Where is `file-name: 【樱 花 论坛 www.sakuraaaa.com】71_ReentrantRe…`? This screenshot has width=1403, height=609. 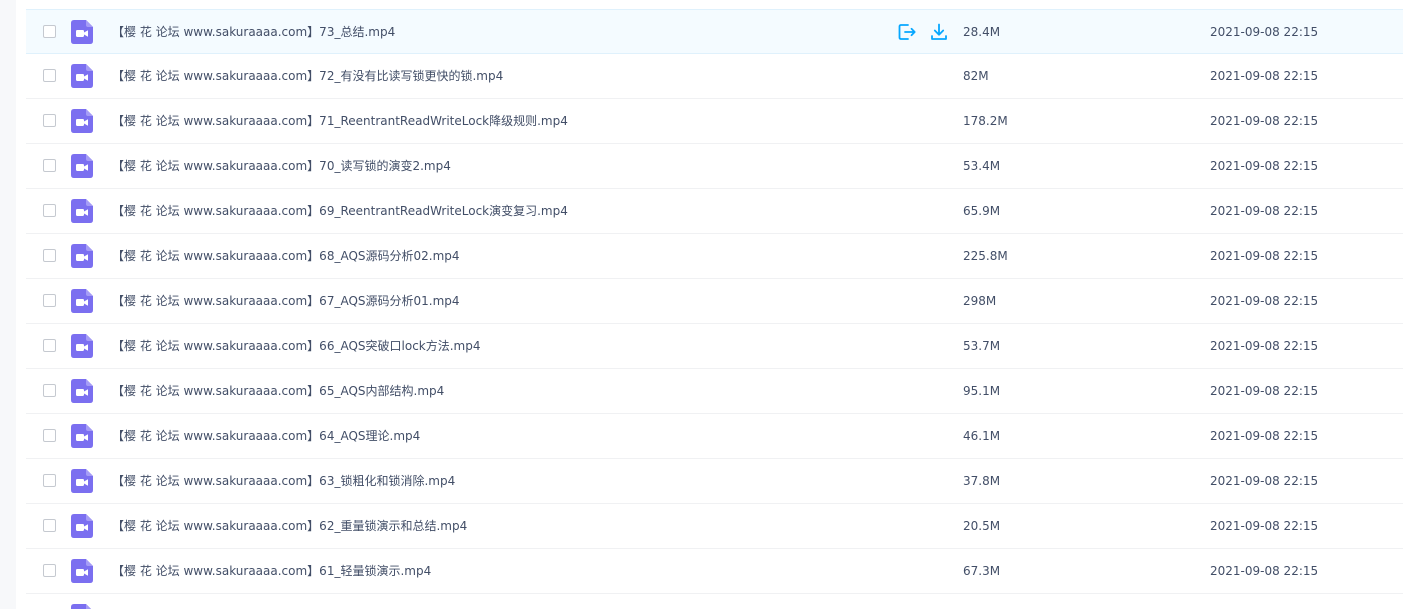
file-name: 【樱 花 论坛 www.sakuraaaa.com】71_ReentrantRe… is located at coordinates (340, 121).